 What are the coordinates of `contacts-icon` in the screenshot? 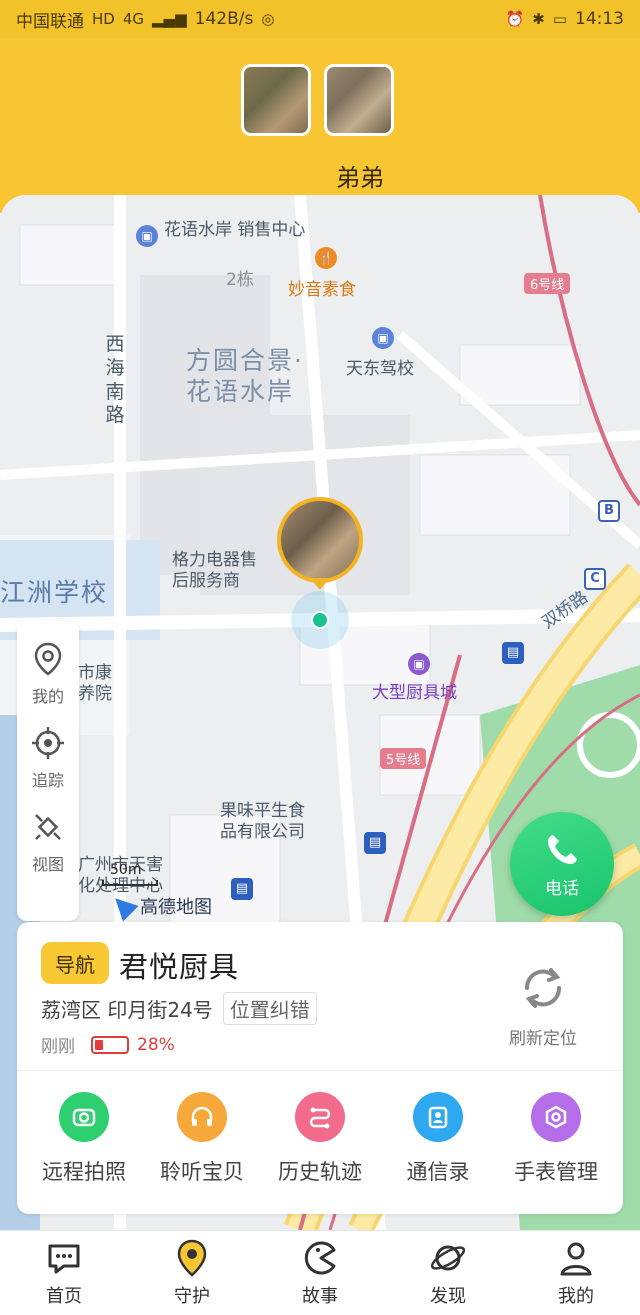 It's located at (438, 1117).